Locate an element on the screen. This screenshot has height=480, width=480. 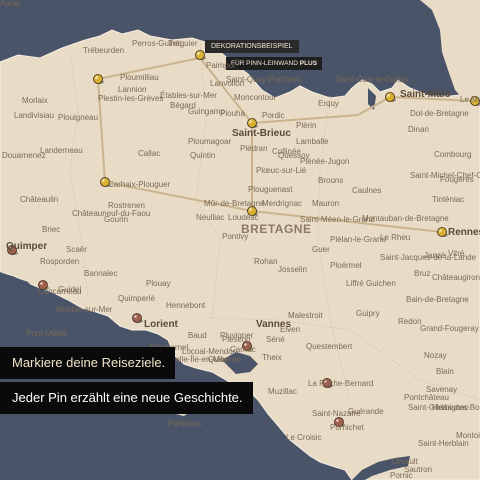
place-label: Plouay is located at coordinates (158, 283).